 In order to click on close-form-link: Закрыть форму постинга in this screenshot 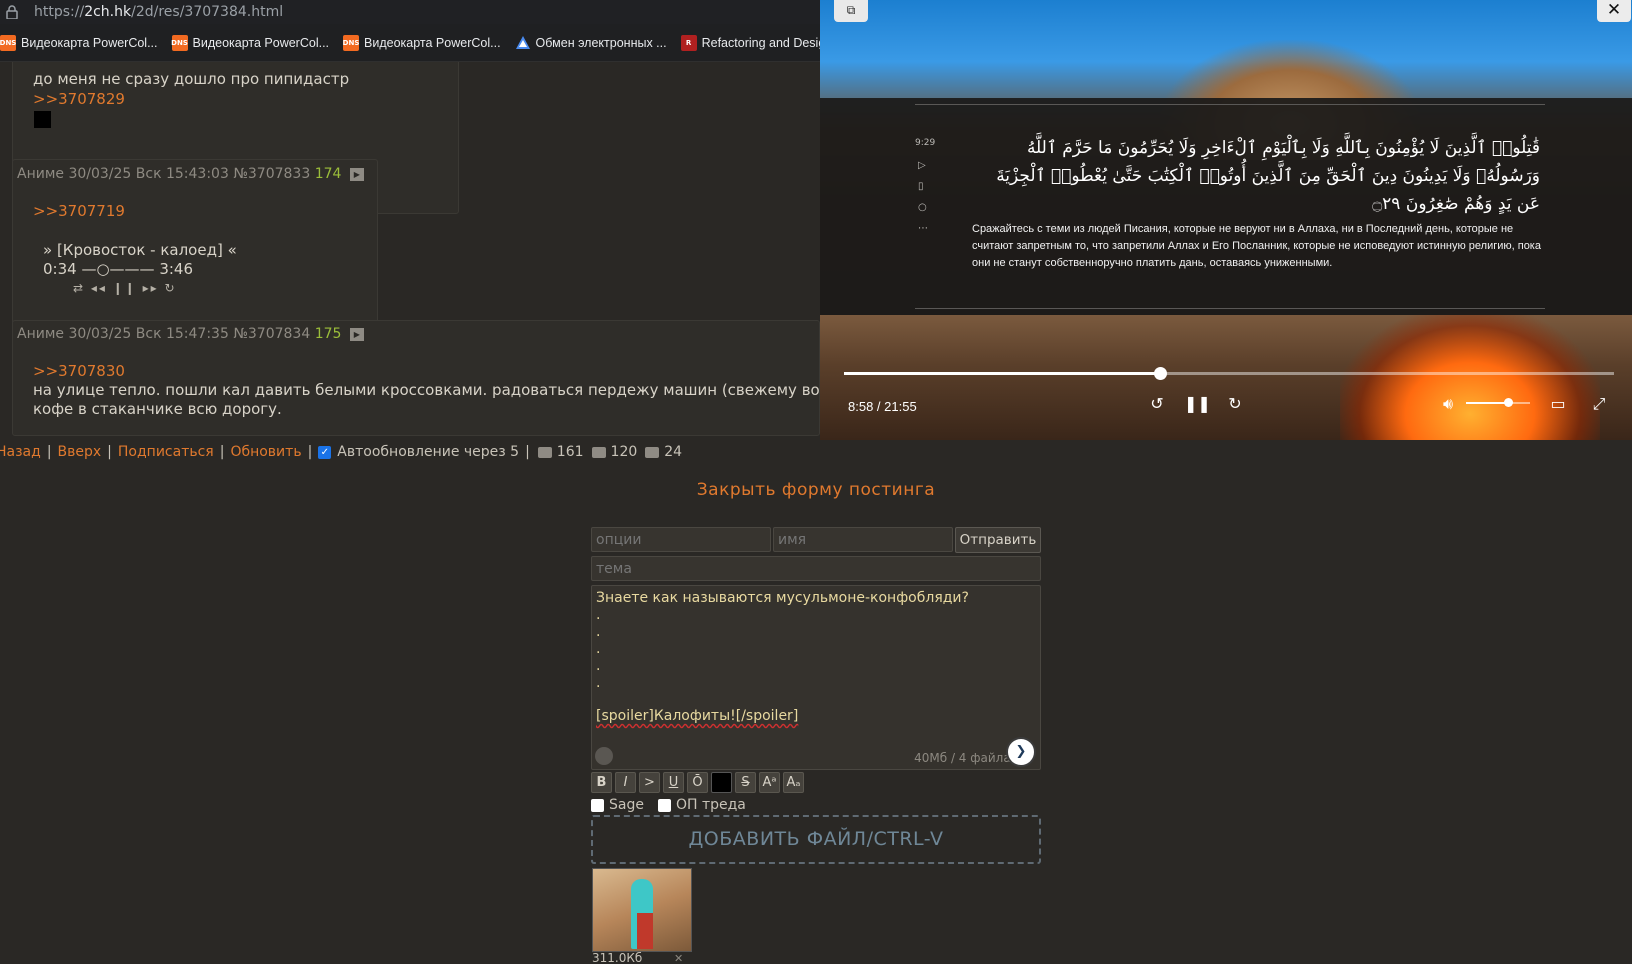, I will do `click(816, 490)`.